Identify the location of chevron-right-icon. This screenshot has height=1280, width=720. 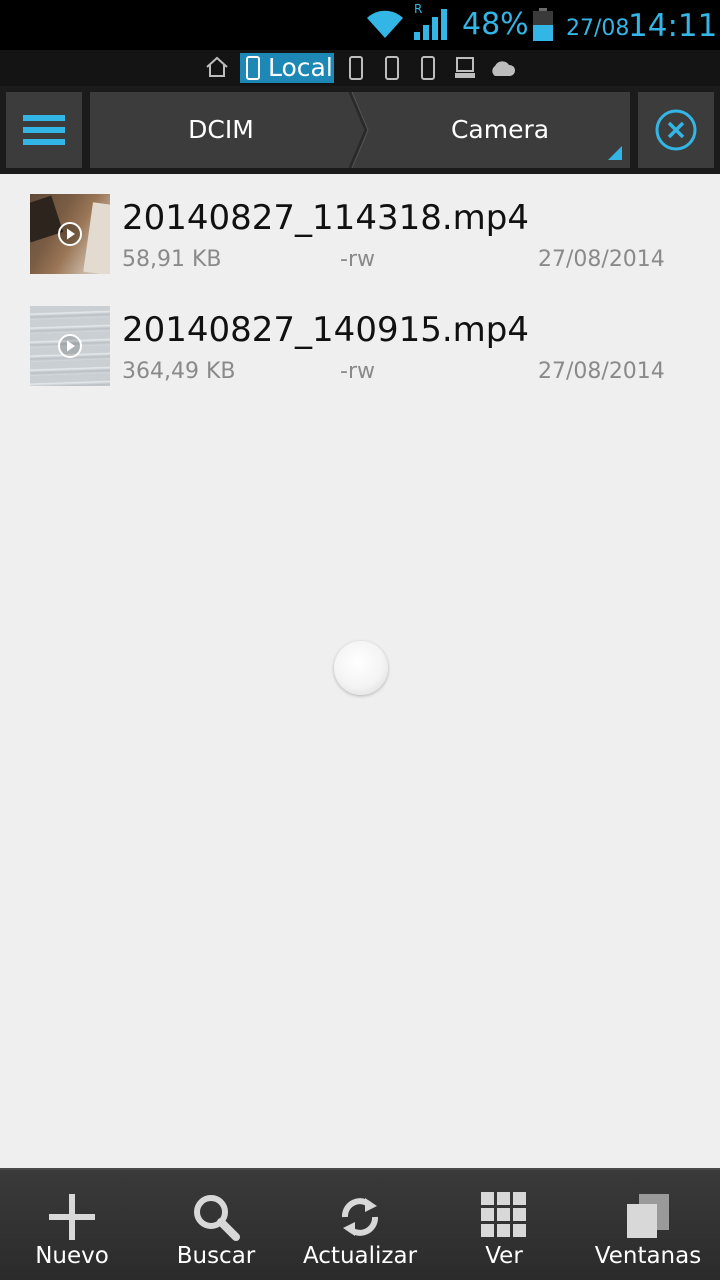
(358, 130).